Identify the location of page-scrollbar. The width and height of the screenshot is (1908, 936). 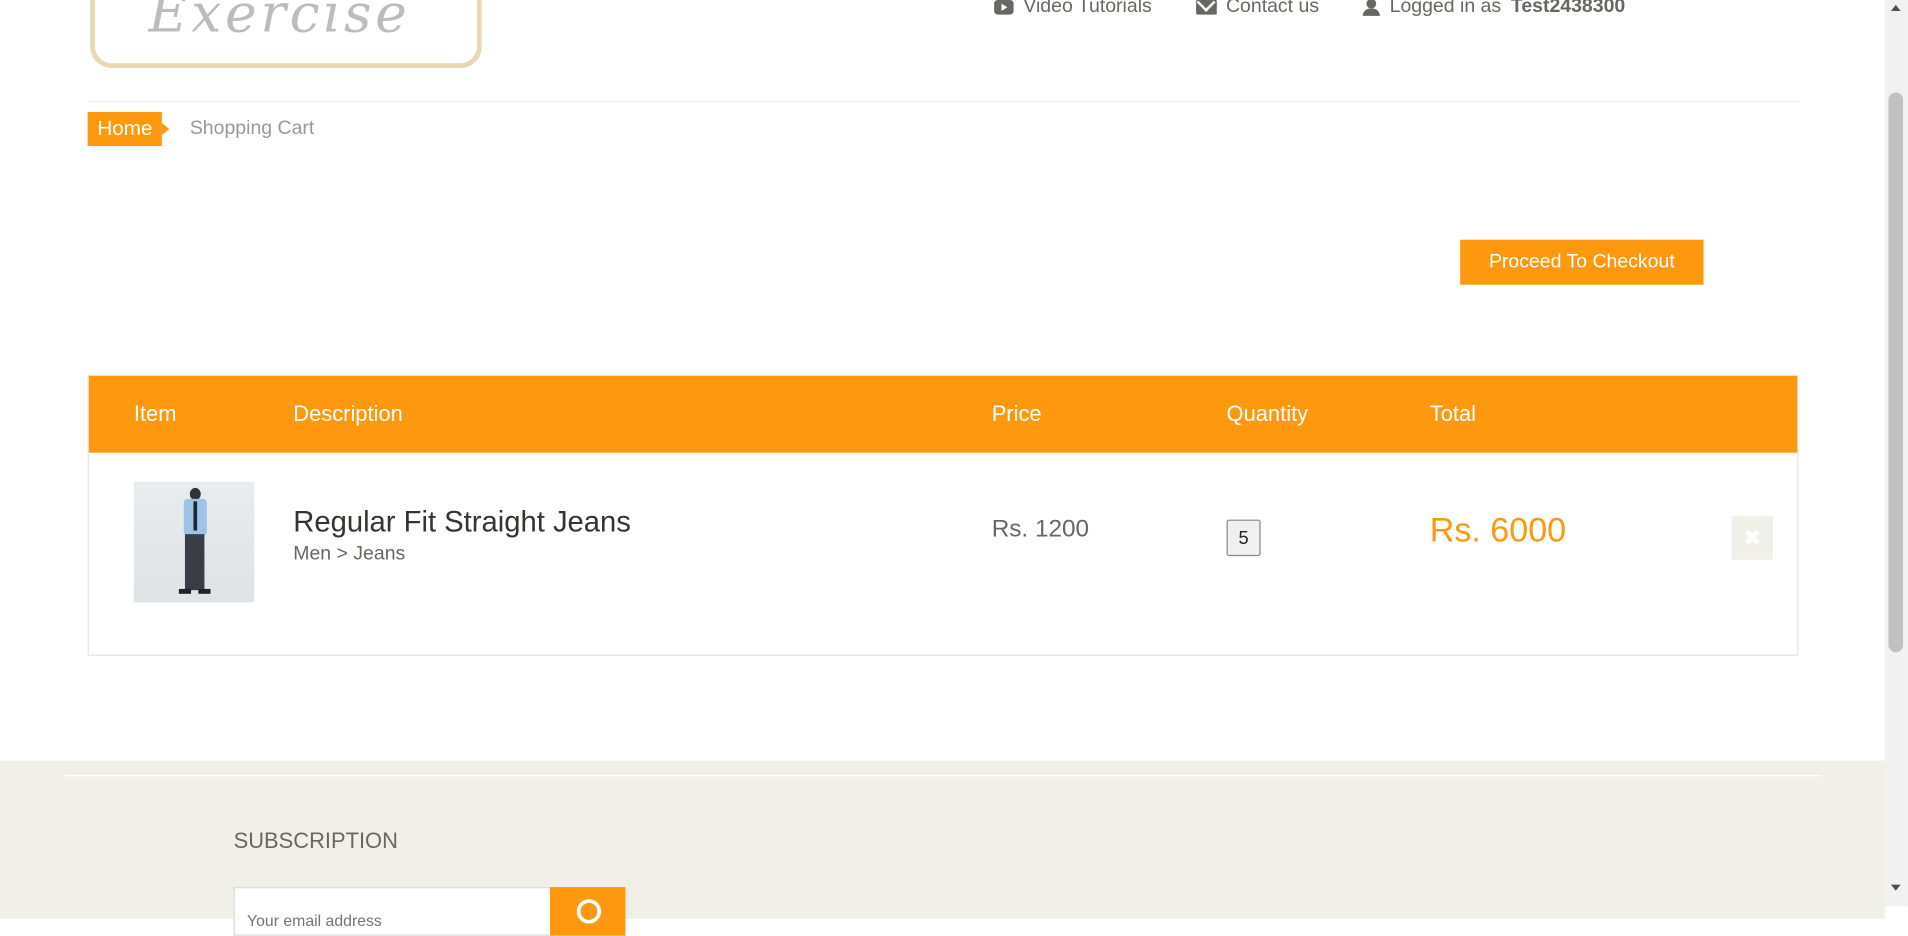
(1896, 453).